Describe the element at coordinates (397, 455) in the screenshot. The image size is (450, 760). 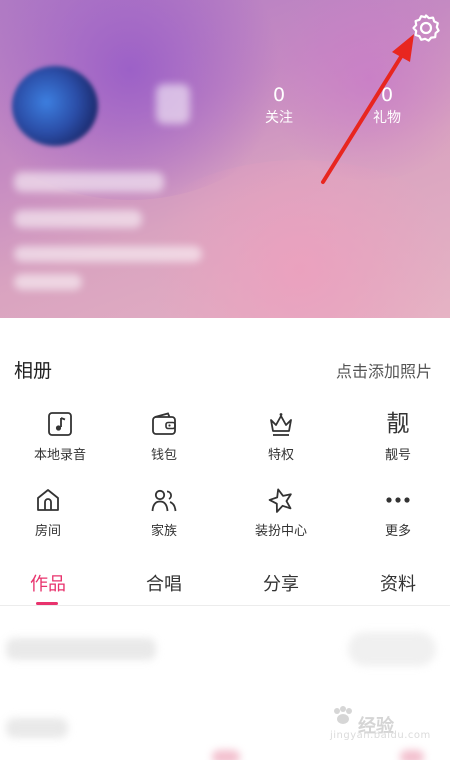
I see `feature-label: 靓号` at that location.